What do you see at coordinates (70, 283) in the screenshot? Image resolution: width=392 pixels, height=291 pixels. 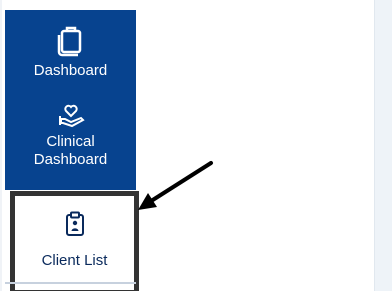 I see `sidebar-bottom-divider` at bounding box center [70, 283].